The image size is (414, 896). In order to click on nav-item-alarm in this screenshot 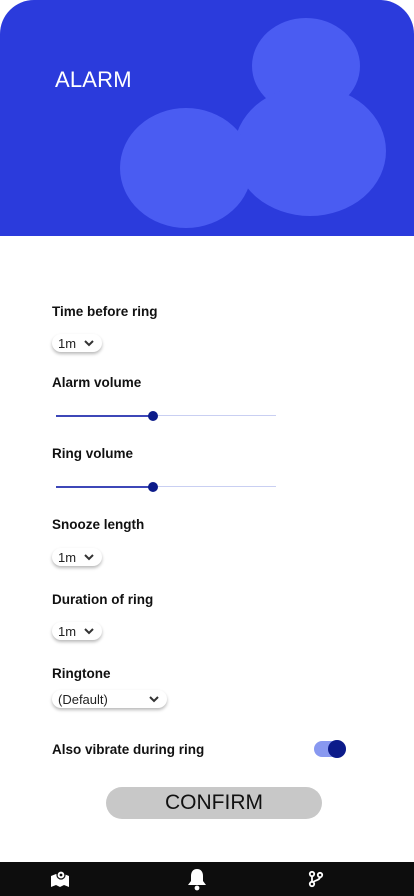, I will do `click(197, 879)`.